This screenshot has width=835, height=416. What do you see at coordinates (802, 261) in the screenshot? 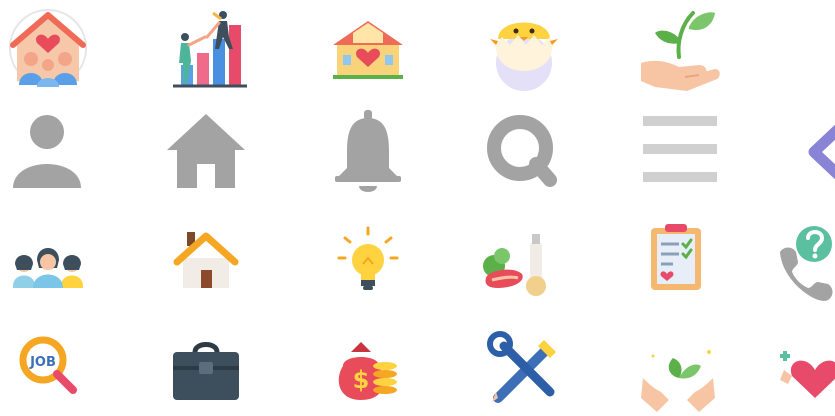
I see `phone-help-icon` at bounding box center [802, 261].